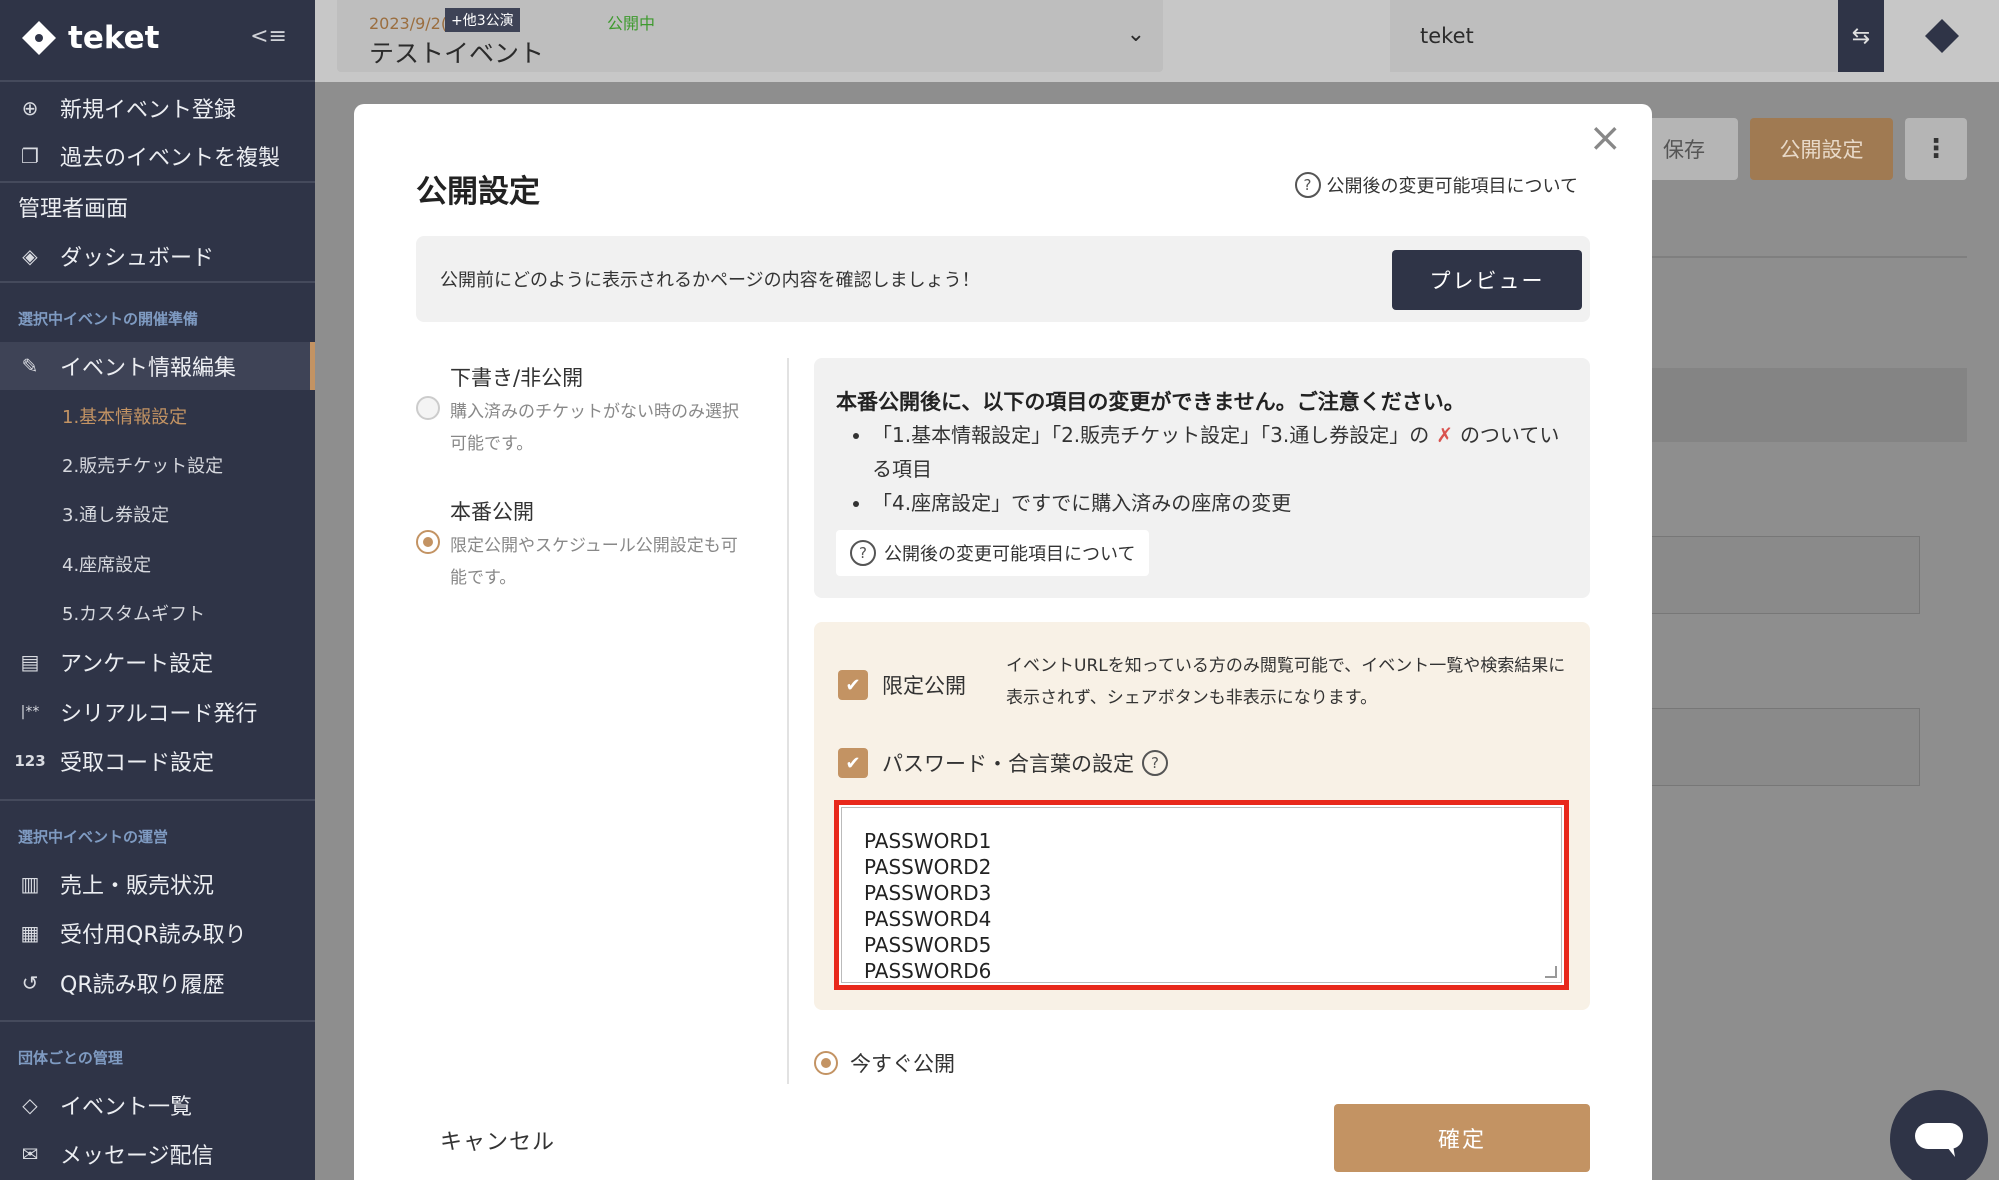 The width and height of the screenshot is (1999, 1180). I want to click on warning-item-text: 「1.基本情報設定」「2.販売チケット設定」「3.通し券設定」の, so click(1151, 435).